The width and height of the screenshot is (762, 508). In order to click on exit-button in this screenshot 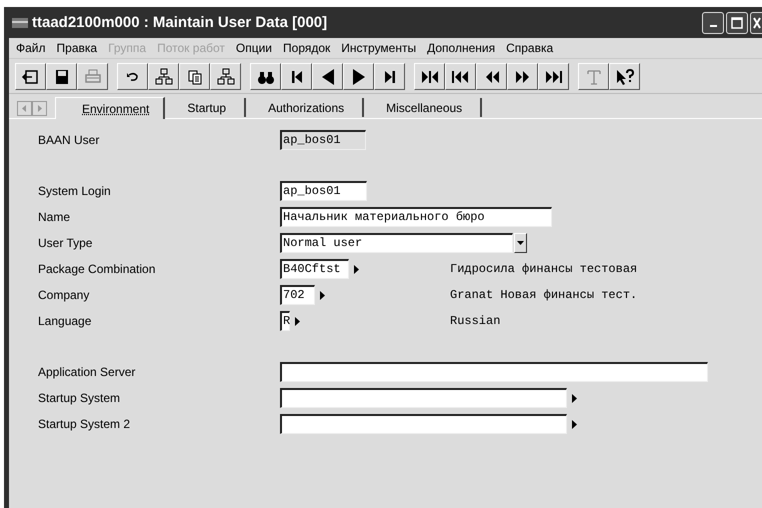, I will do `click(30, 76)`.